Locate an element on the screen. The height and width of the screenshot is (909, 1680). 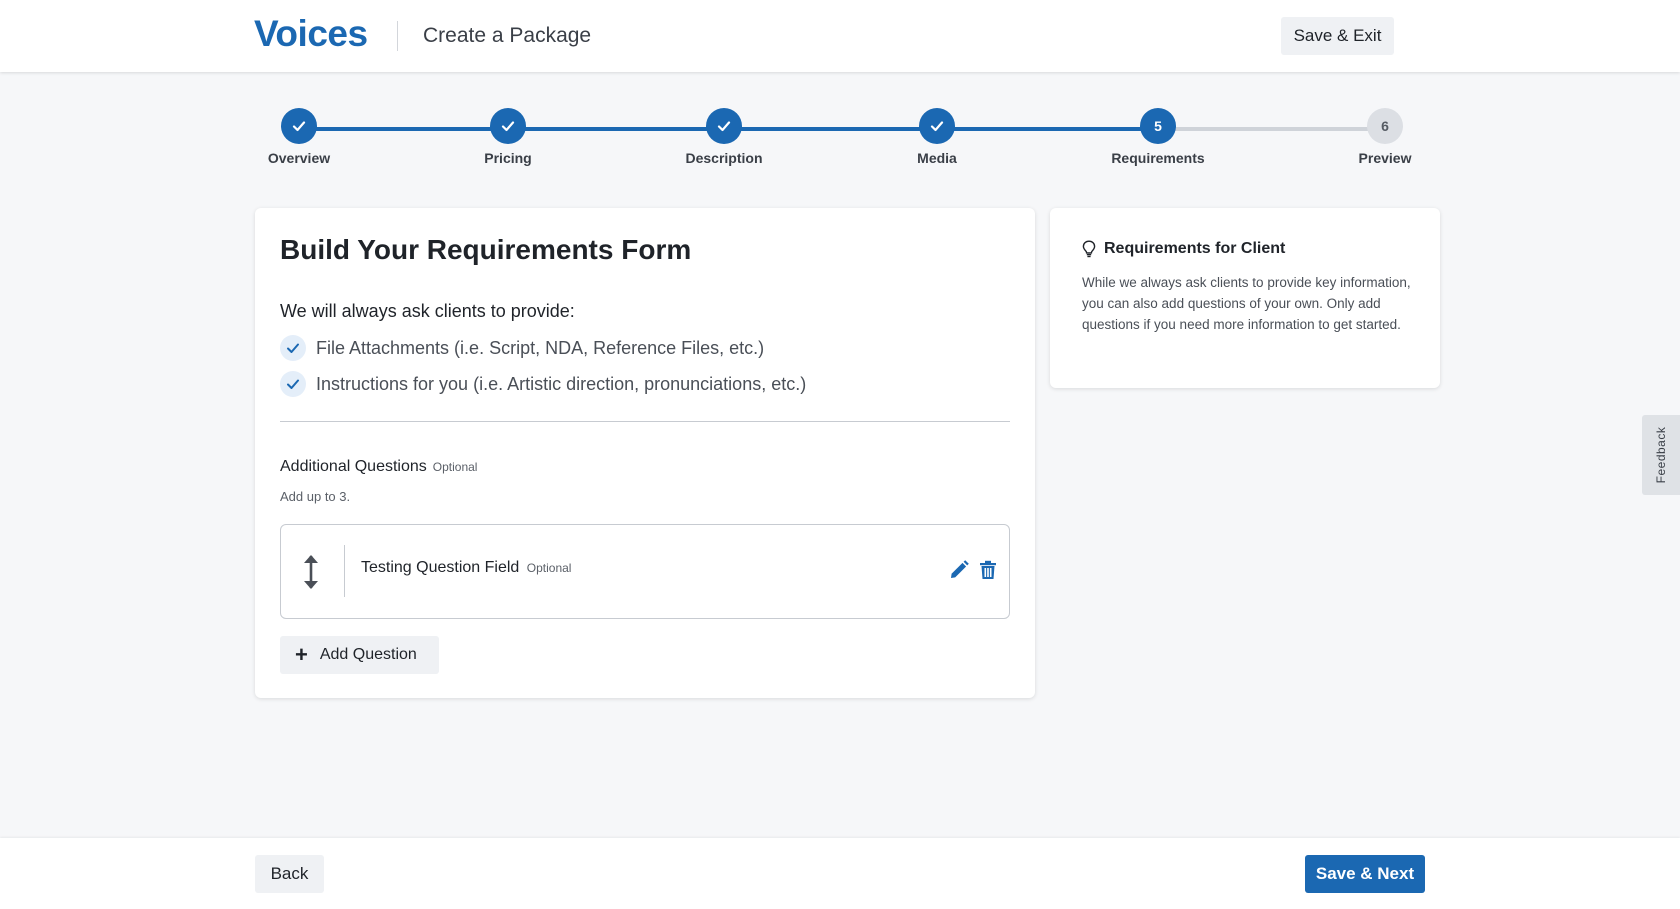
add-question-label: Add Question is located at coordinates (368, 654).